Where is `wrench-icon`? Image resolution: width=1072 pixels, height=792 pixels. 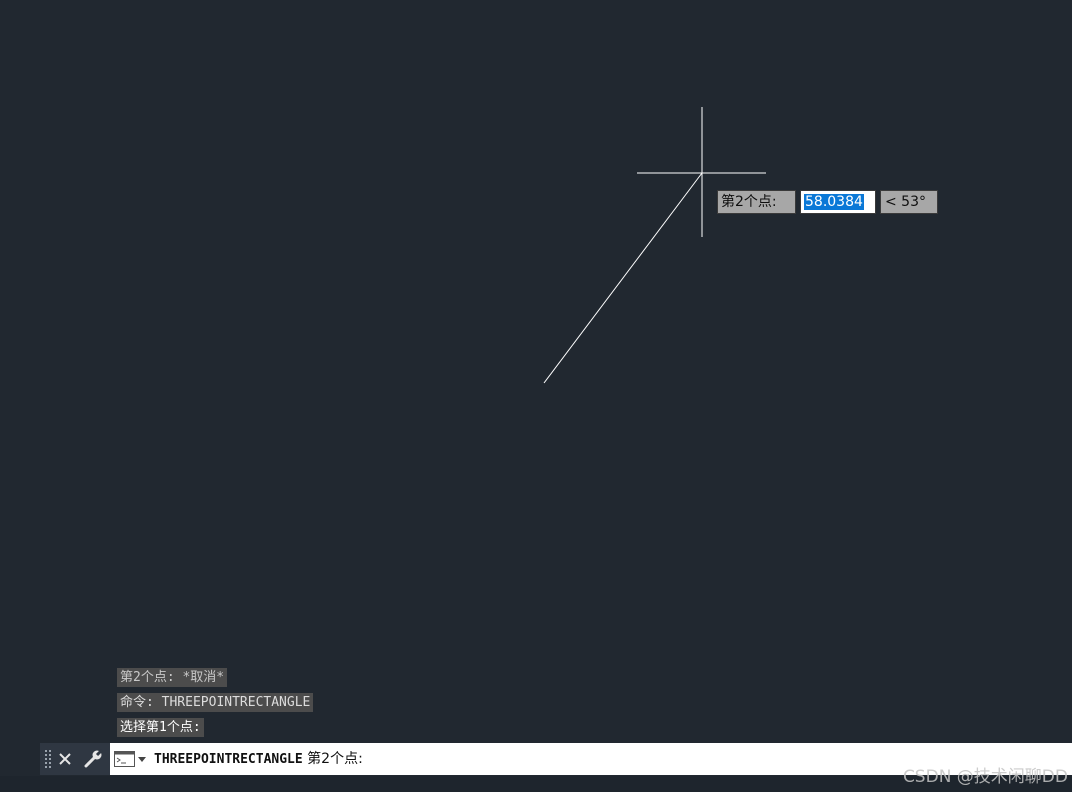
wrench-icon is located at coordinates (93, 759).